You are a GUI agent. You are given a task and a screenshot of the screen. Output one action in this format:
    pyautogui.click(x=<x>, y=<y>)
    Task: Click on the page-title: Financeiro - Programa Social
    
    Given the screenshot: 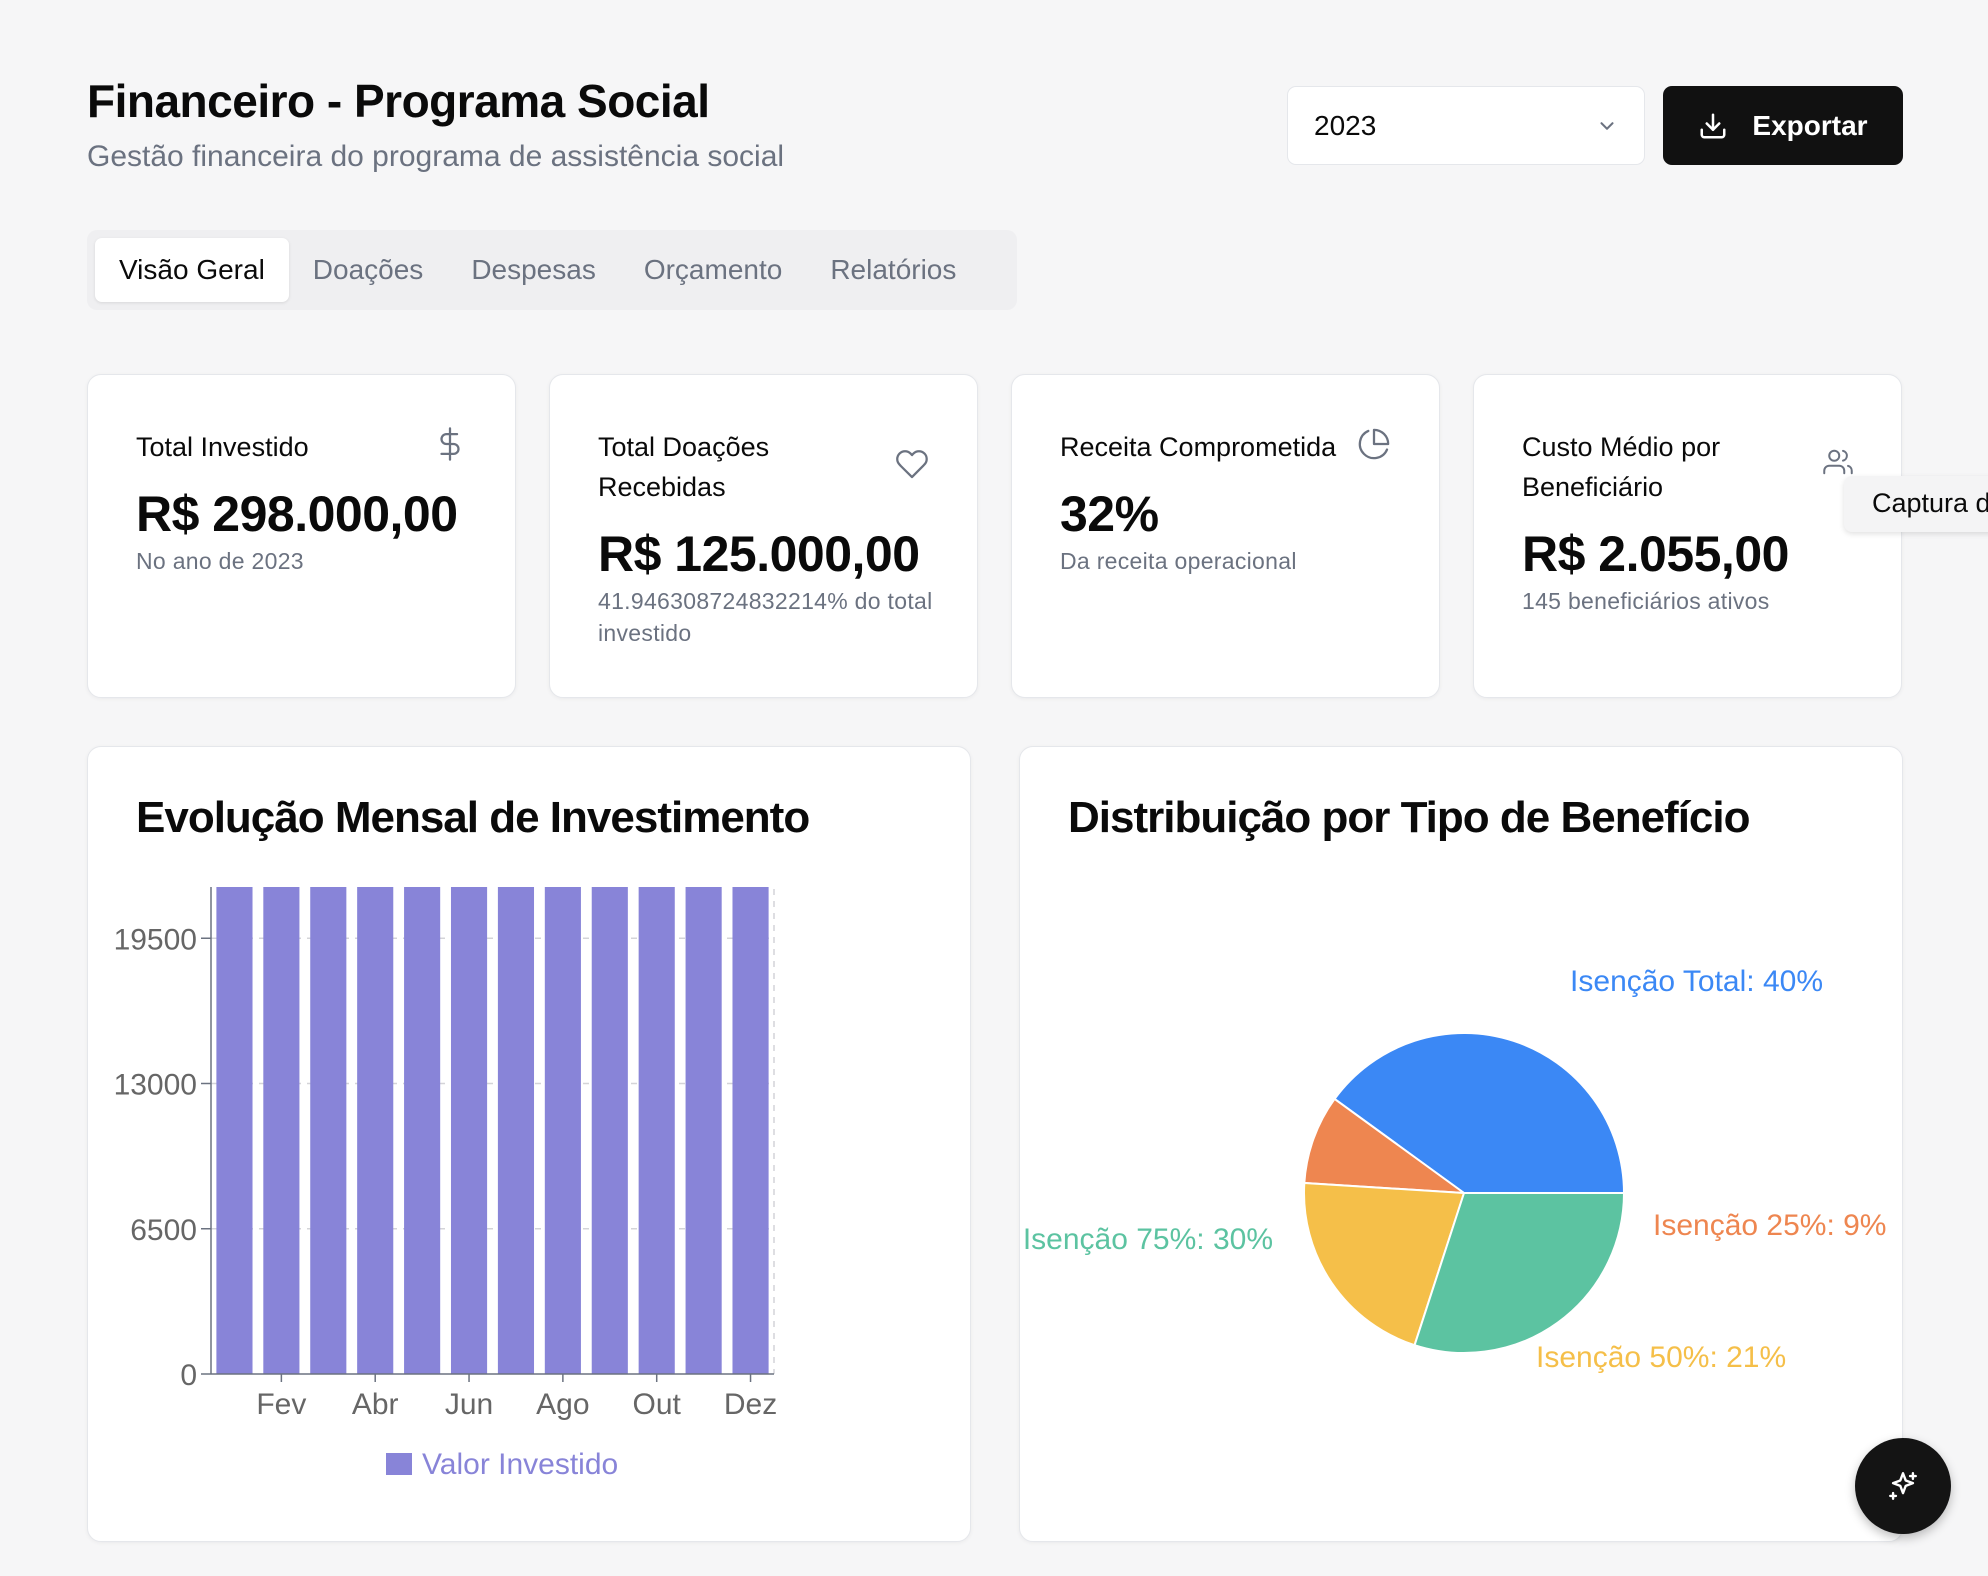 What is the action you would take?
    pyautogui.click(x=398, y=101)
    